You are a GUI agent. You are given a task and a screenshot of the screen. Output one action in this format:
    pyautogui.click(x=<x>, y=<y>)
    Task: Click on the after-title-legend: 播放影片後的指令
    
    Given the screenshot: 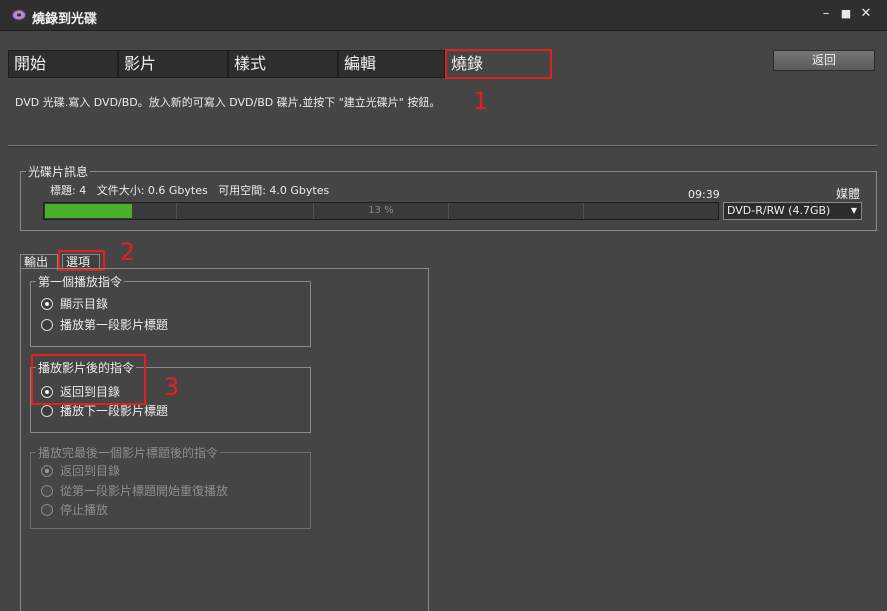 What is the action you would take?
    pyautogui.click(x=86, y=367)
    